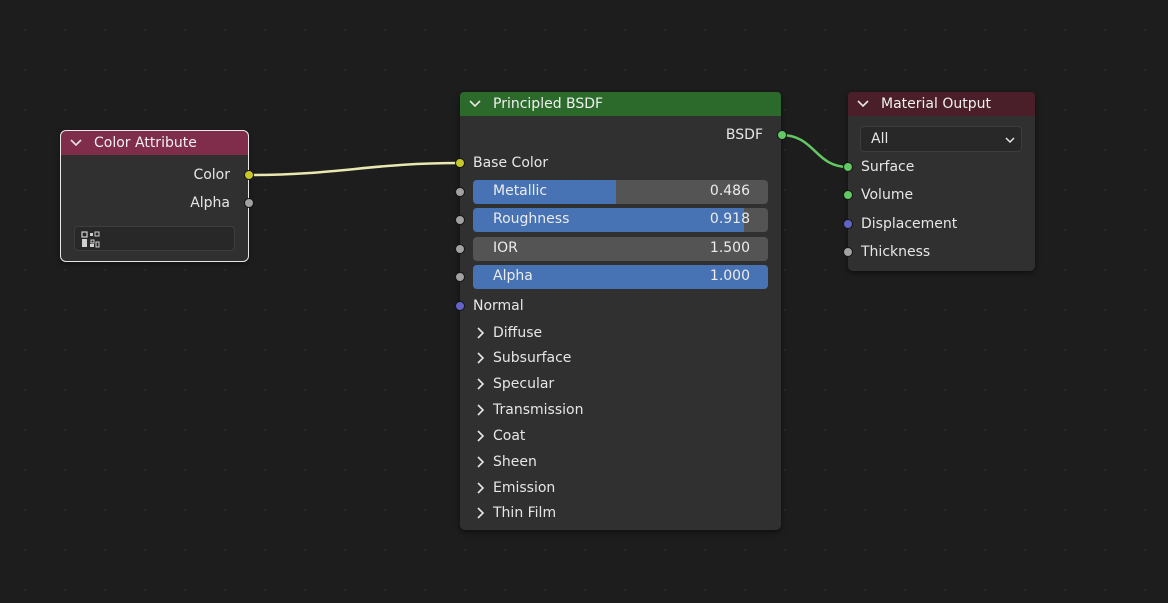 The width and height of the screenshot is (1168, 603). What do you see at coordinates (532, 358) in the screenshot?
I see `panel-label: Subsurface` at bounding box center [532, 358].